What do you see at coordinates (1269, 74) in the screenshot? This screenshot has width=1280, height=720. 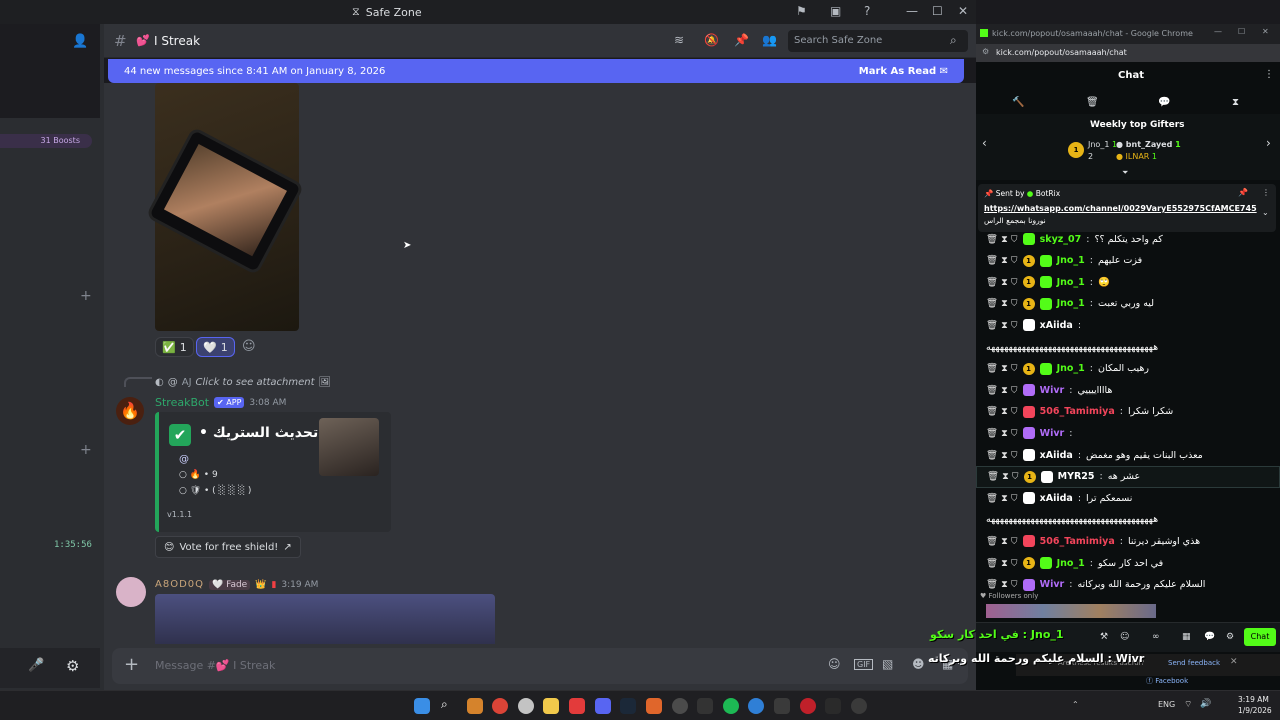 I see `chat-menu-icon: ⋮` at bounding box center [1269, 74].